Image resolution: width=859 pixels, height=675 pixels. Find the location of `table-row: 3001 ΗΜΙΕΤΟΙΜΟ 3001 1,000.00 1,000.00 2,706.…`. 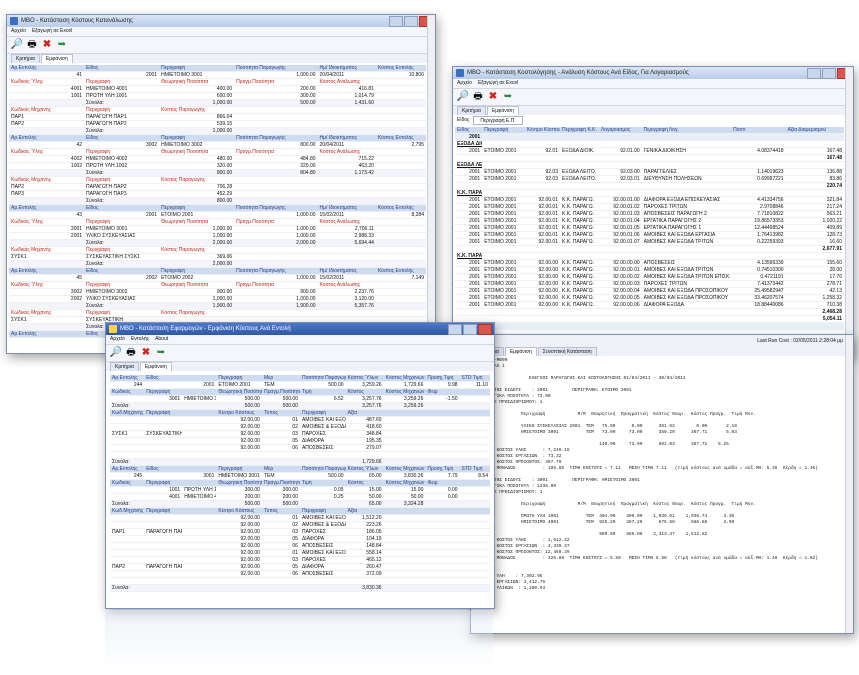

table-row: 3001 ΗΜΙΕΤΟΙΜΟ 3001 1,000.00 1,000.00 2,706.… is located at coordinates (217, 229).